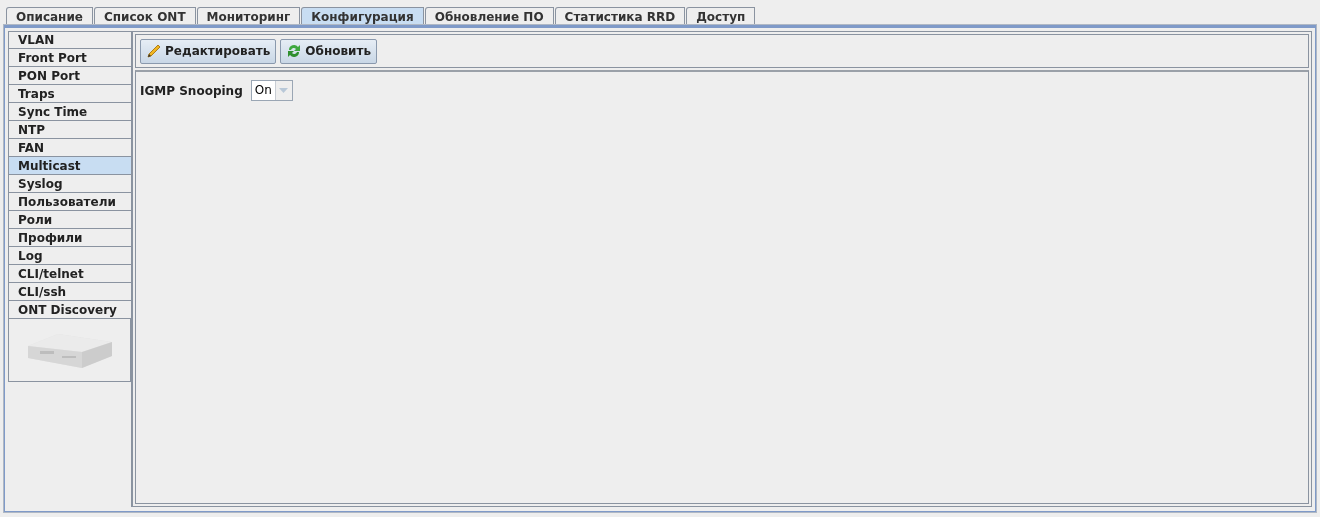 This screenshot has height=517, width=1320. What do you see at coordinates (69, 202) in the screenshot?
I see `sidebar-item: Пользователи` at bounding box center [69, 202].